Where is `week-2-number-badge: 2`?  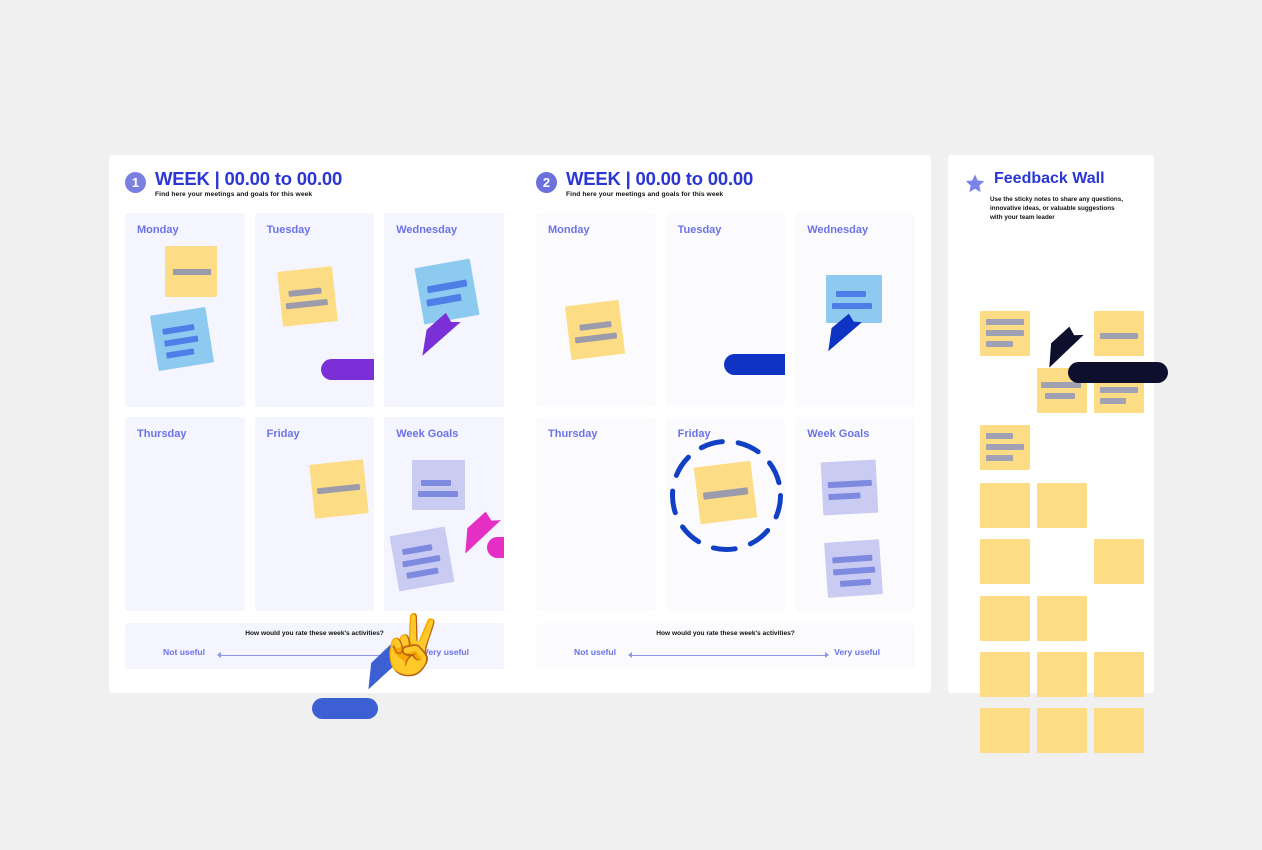 week-2-number-badge: 2 is located at coordinates (546, 182).